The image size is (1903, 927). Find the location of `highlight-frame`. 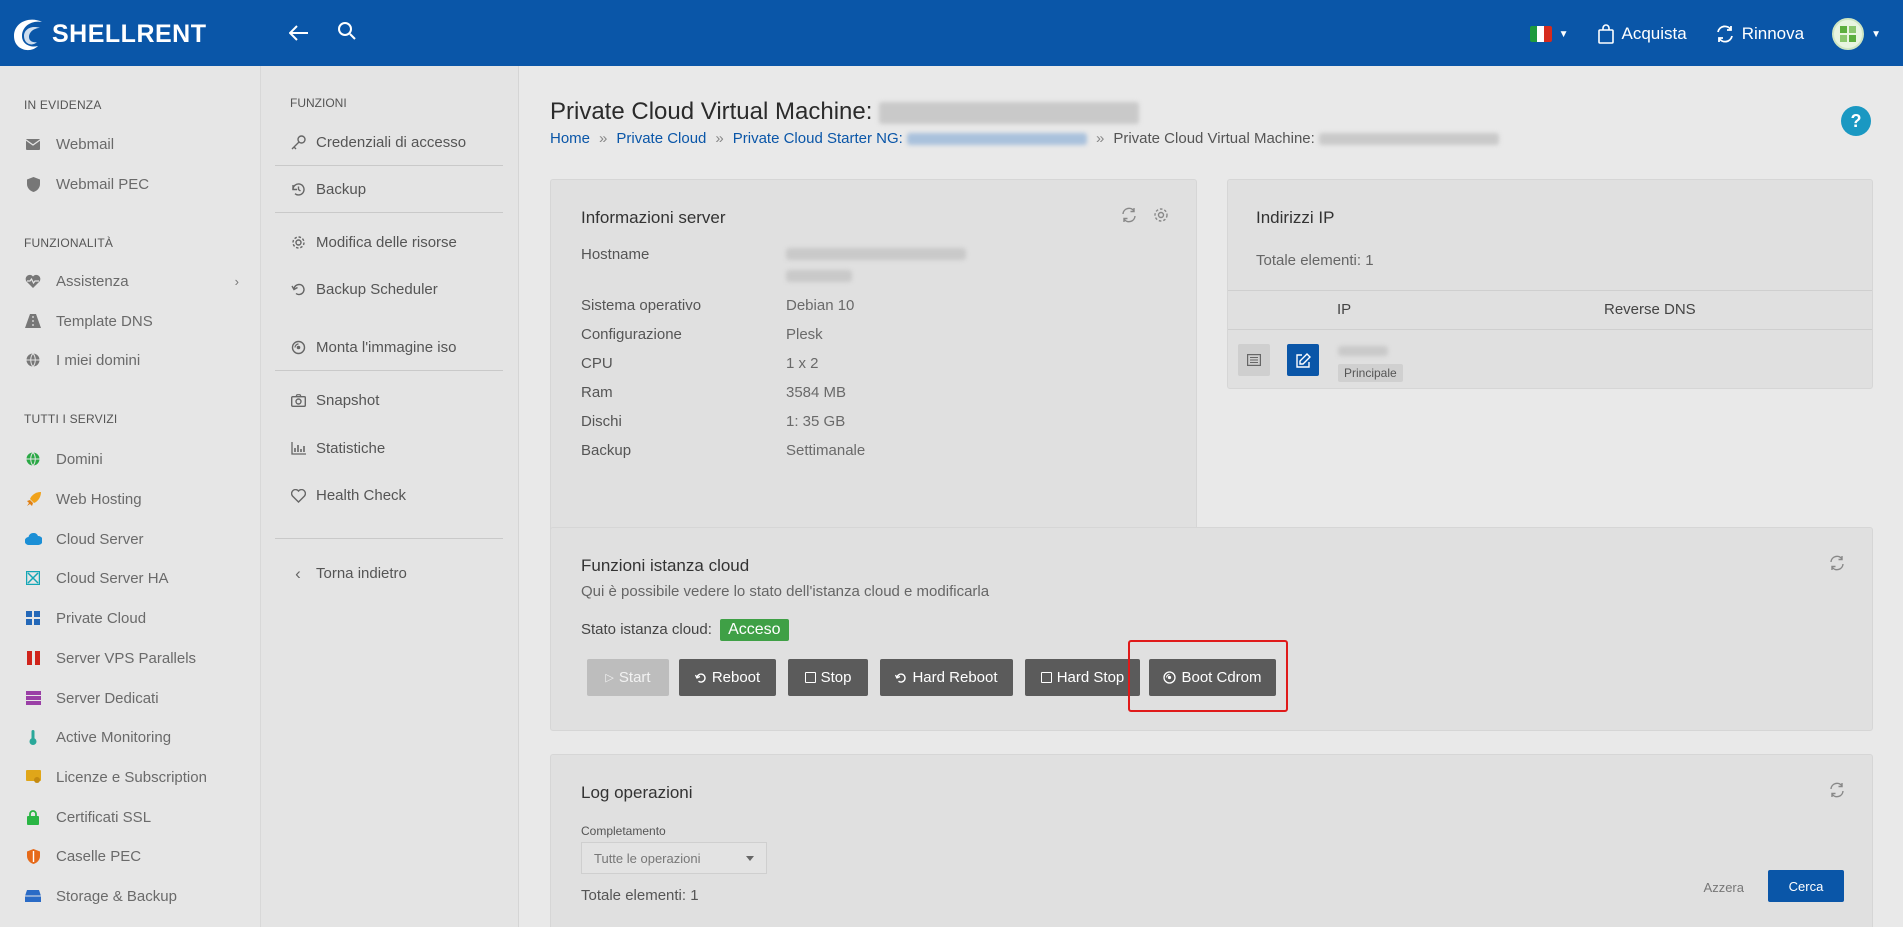

highlight-frame is located at coordinates (1208, 676).